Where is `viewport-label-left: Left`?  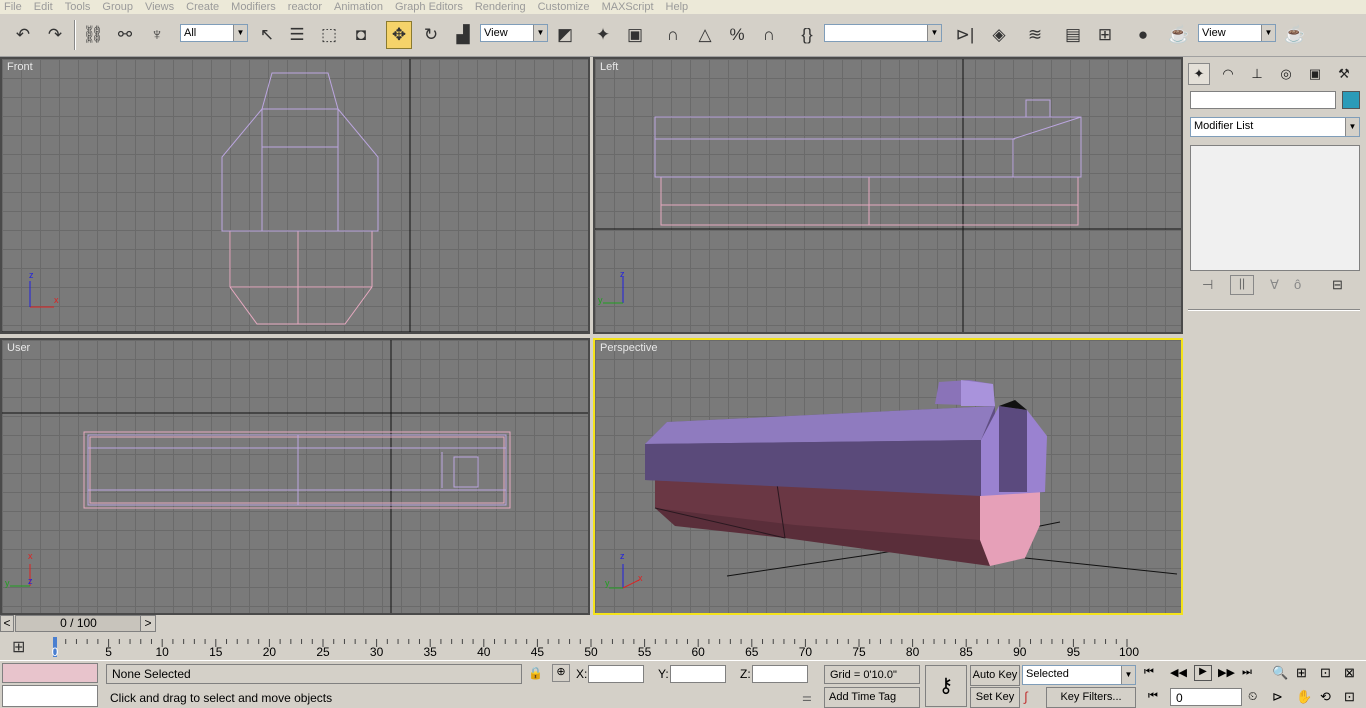 viewport-label-left: Left is located at coordinates (609, 67).